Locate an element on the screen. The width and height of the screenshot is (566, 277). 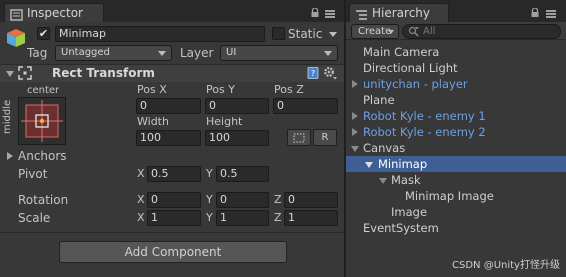
layer-value: UI is located at coordinates (231, 52).